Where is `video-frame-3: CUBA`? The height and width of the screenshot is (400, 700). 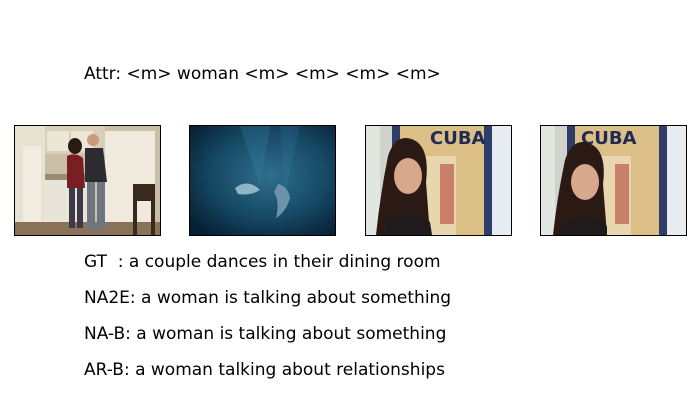 video-frame-3: CUBA is located at coordinates (438, 180).